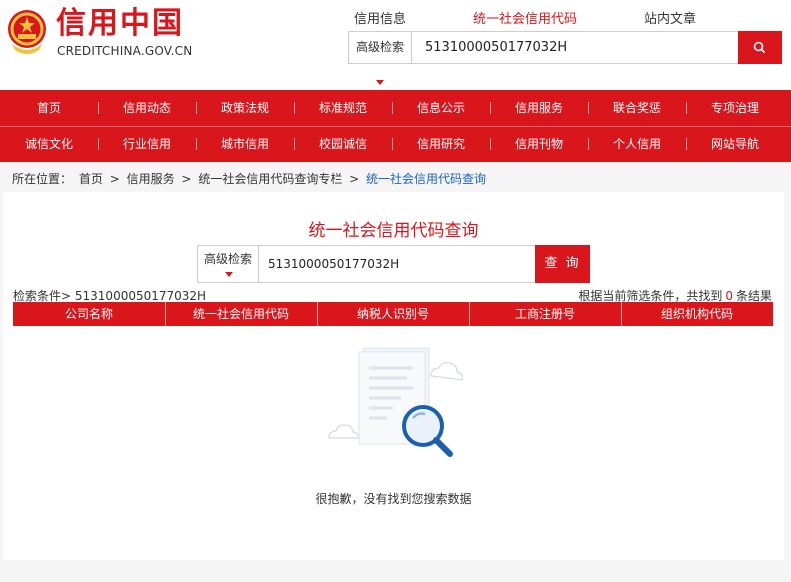  What do you see at coordinates (343, 108) in the screenshot?
I see `nav-item-standards: 标准规范` at bounding box center [343, 108].